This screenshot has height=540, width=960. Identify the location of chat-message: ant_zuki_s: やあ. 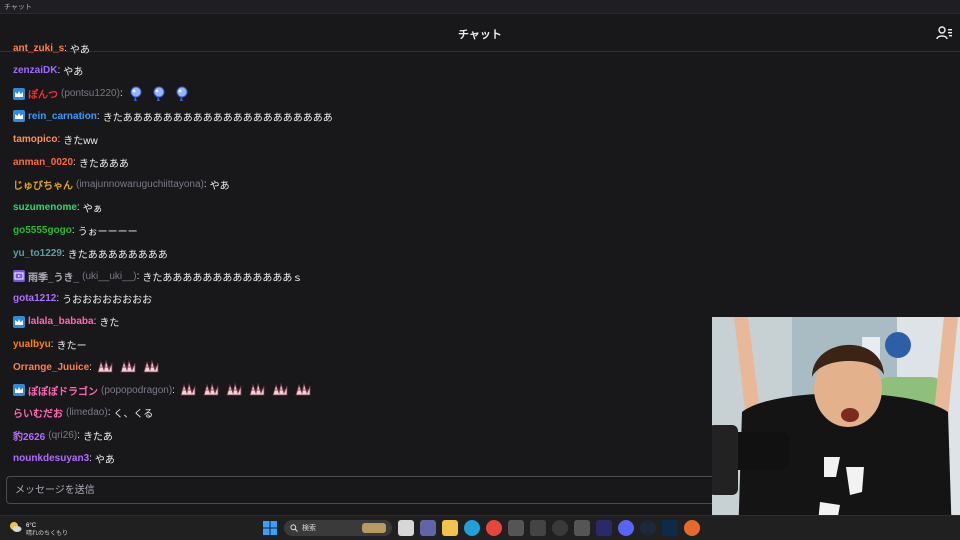
(51, 48).